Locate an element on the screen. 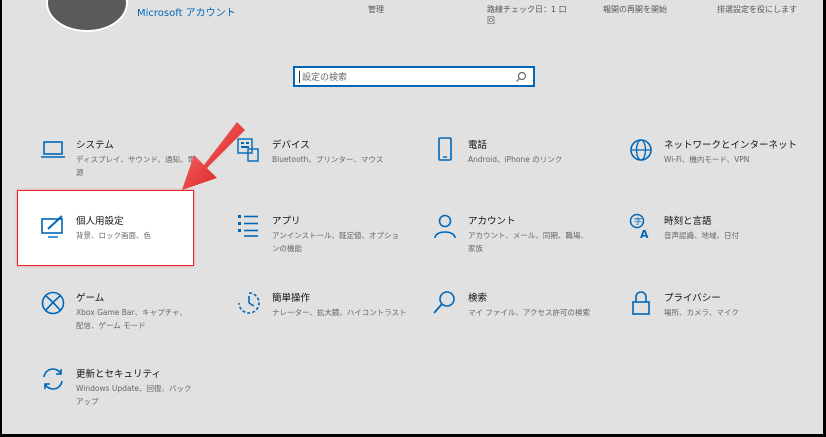 This screenshot has height=437, width=826. tile-title: アカウント is located at coordinates (492, 221).